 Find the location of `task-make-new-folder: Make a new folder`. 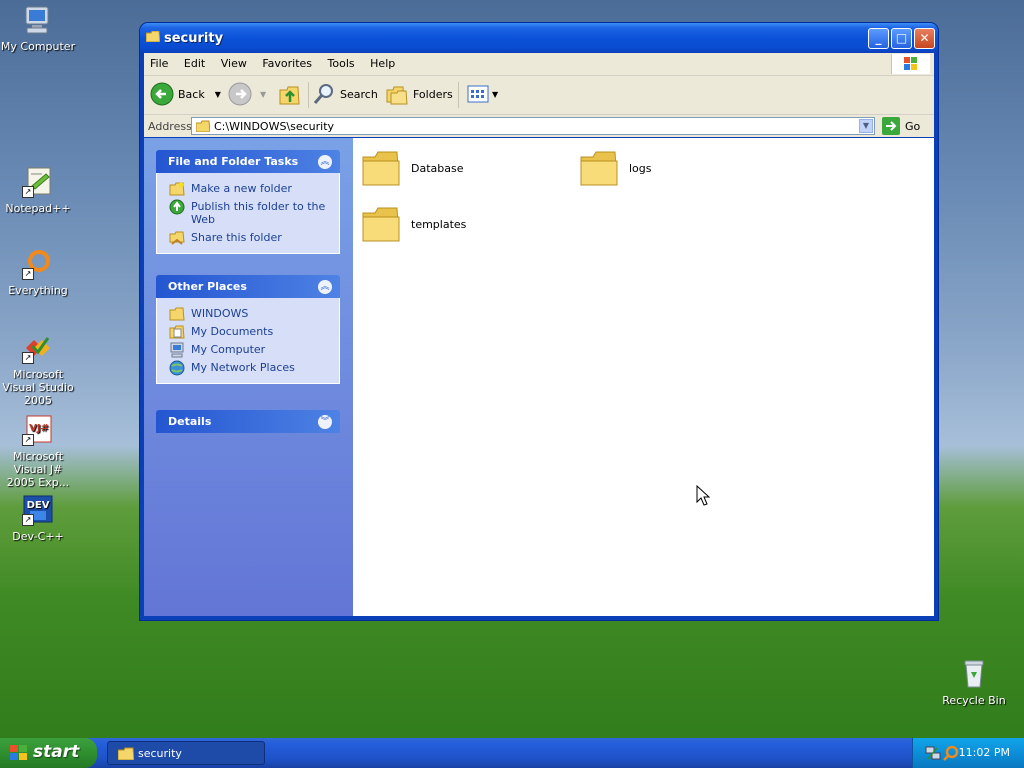

task-make-new-folder: Make a new folder is located at coordinates (248, 189).